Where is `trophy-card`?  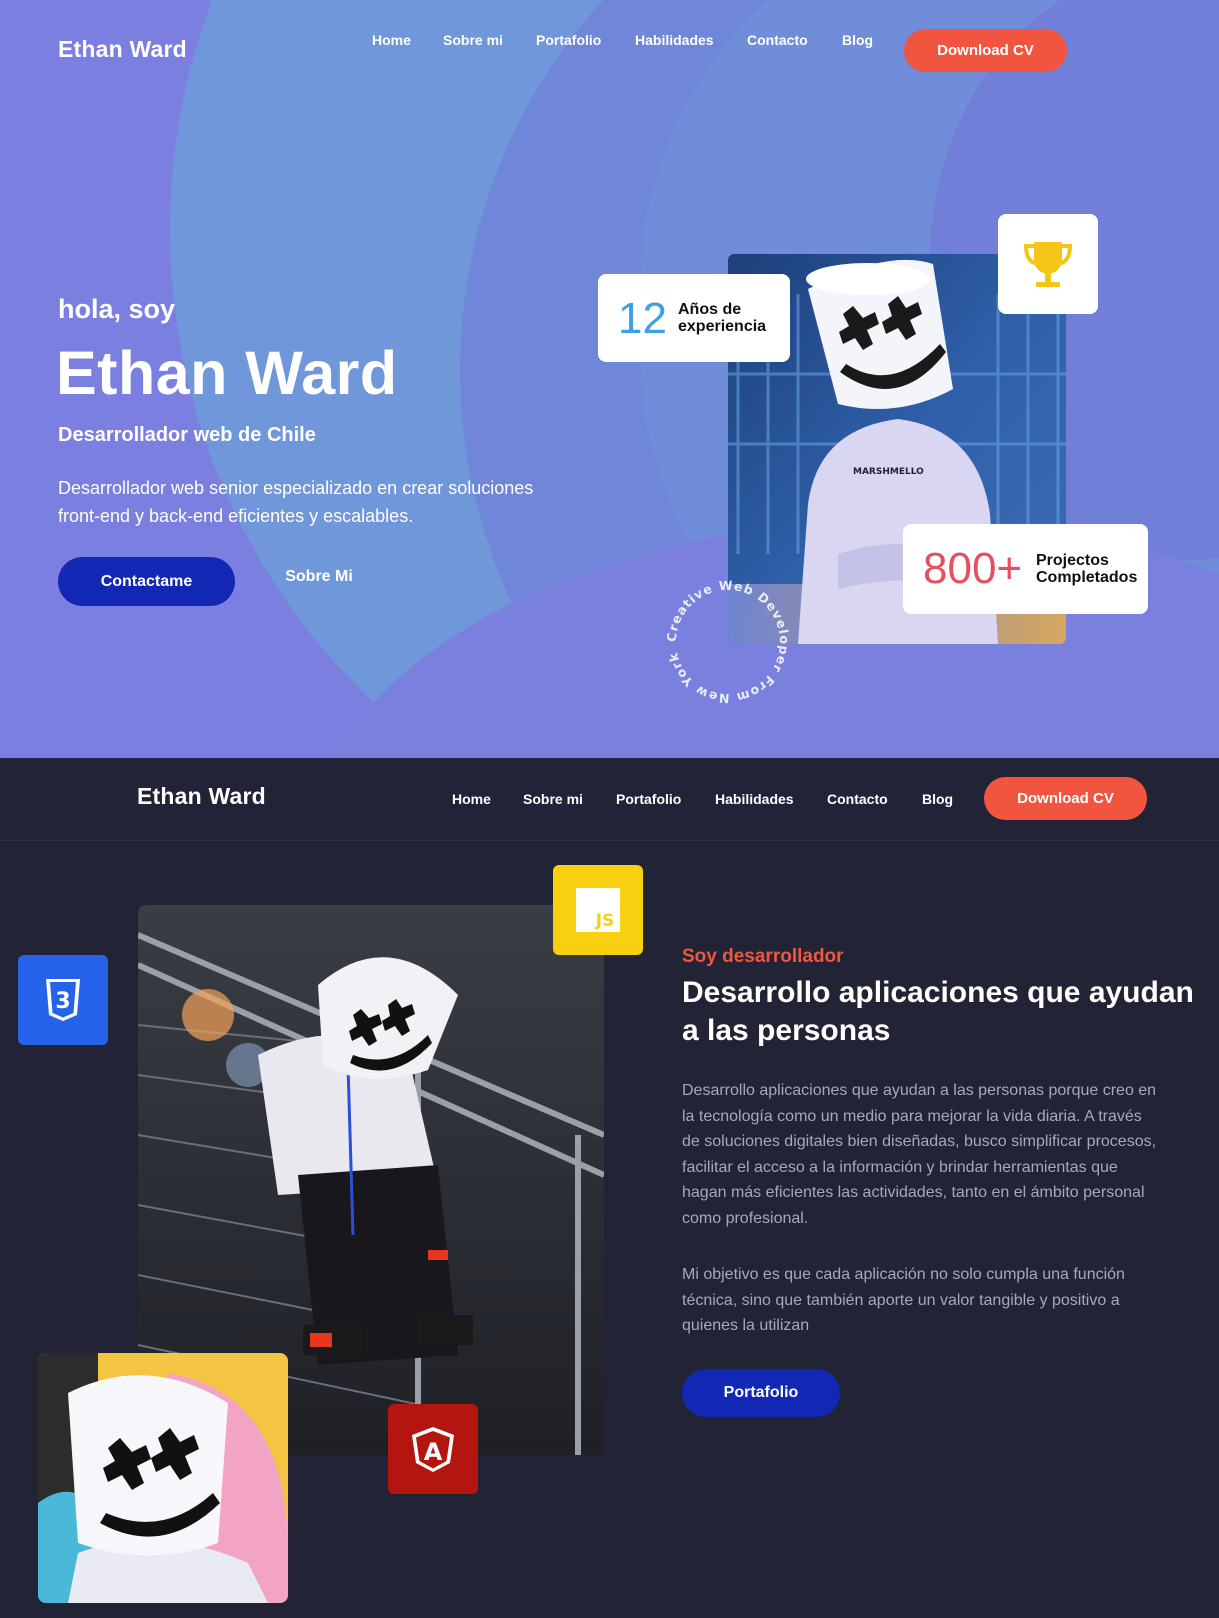
trophy-card is located at coordinates (1048, 264).